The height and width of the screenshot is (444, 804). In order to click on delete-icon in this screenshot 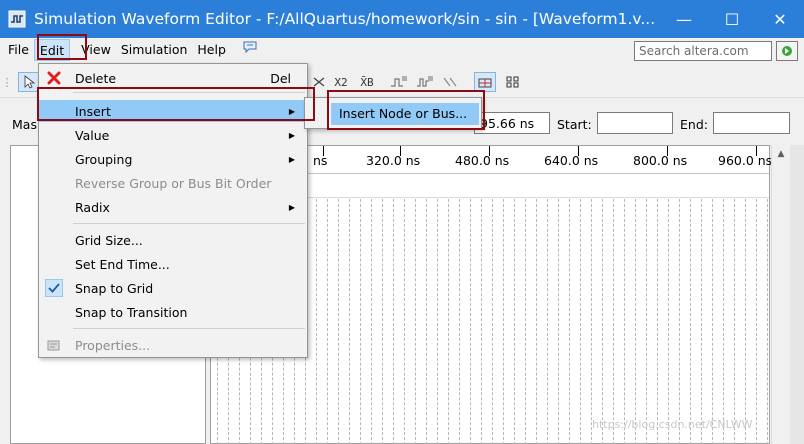, I will do `click(54, 78)`.